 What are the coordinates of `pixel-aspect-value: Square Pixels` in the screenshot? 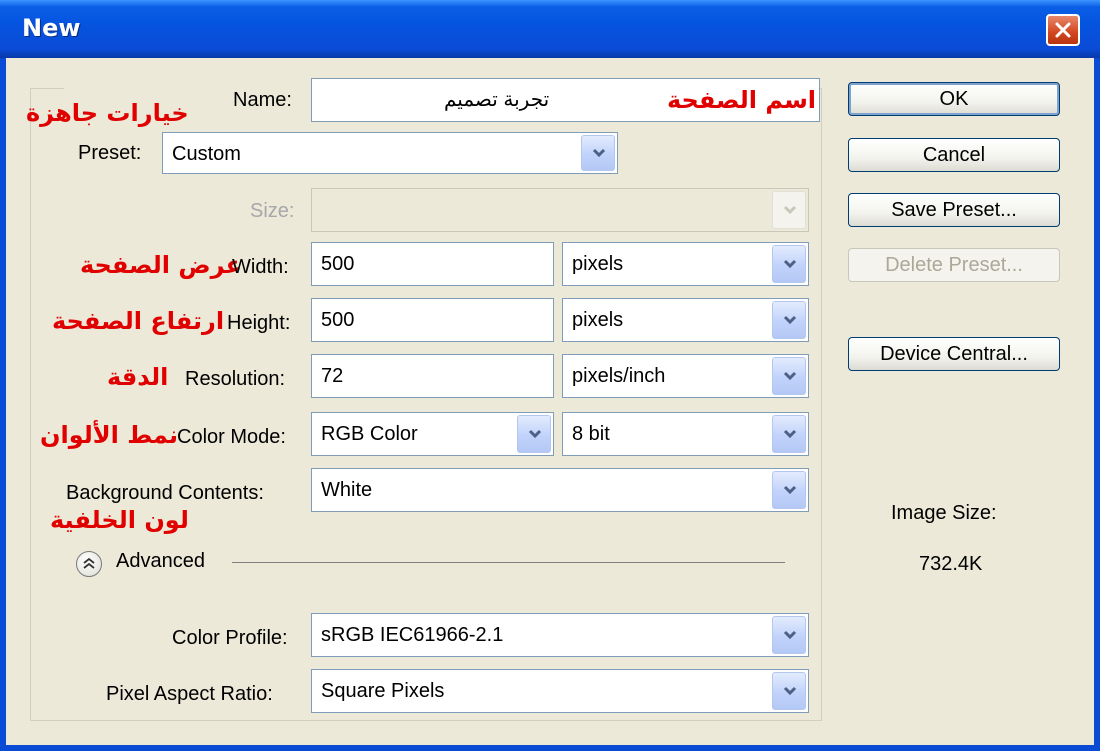 It's located at (383, 691).